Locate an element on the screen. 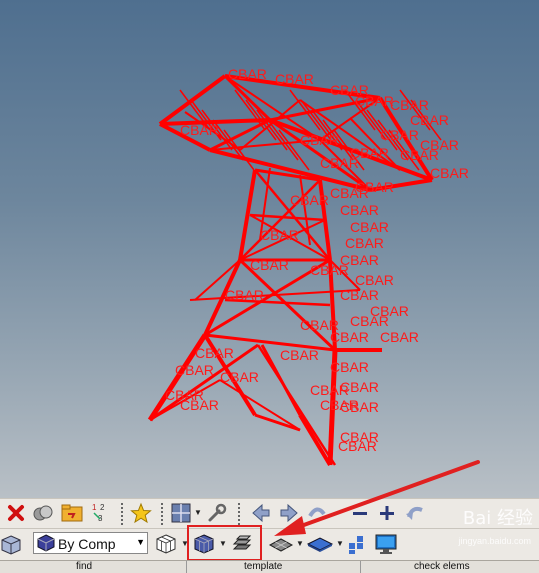 This screenshot has width=539, height=573. highlight-box is located at coordinates (224, 543).